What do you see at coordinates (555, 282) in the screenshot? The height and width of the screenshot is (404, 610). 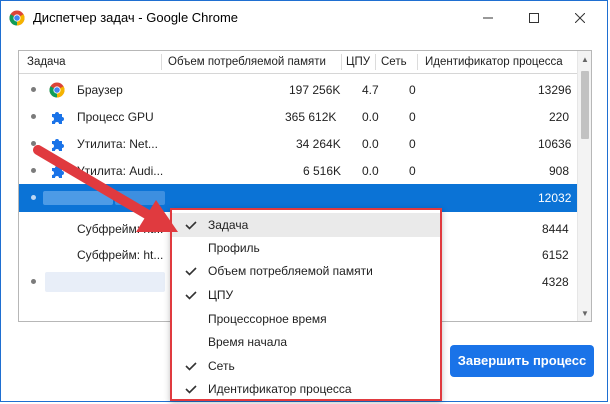 I see `pid-value: 4328` at bounding box center [555, 282].